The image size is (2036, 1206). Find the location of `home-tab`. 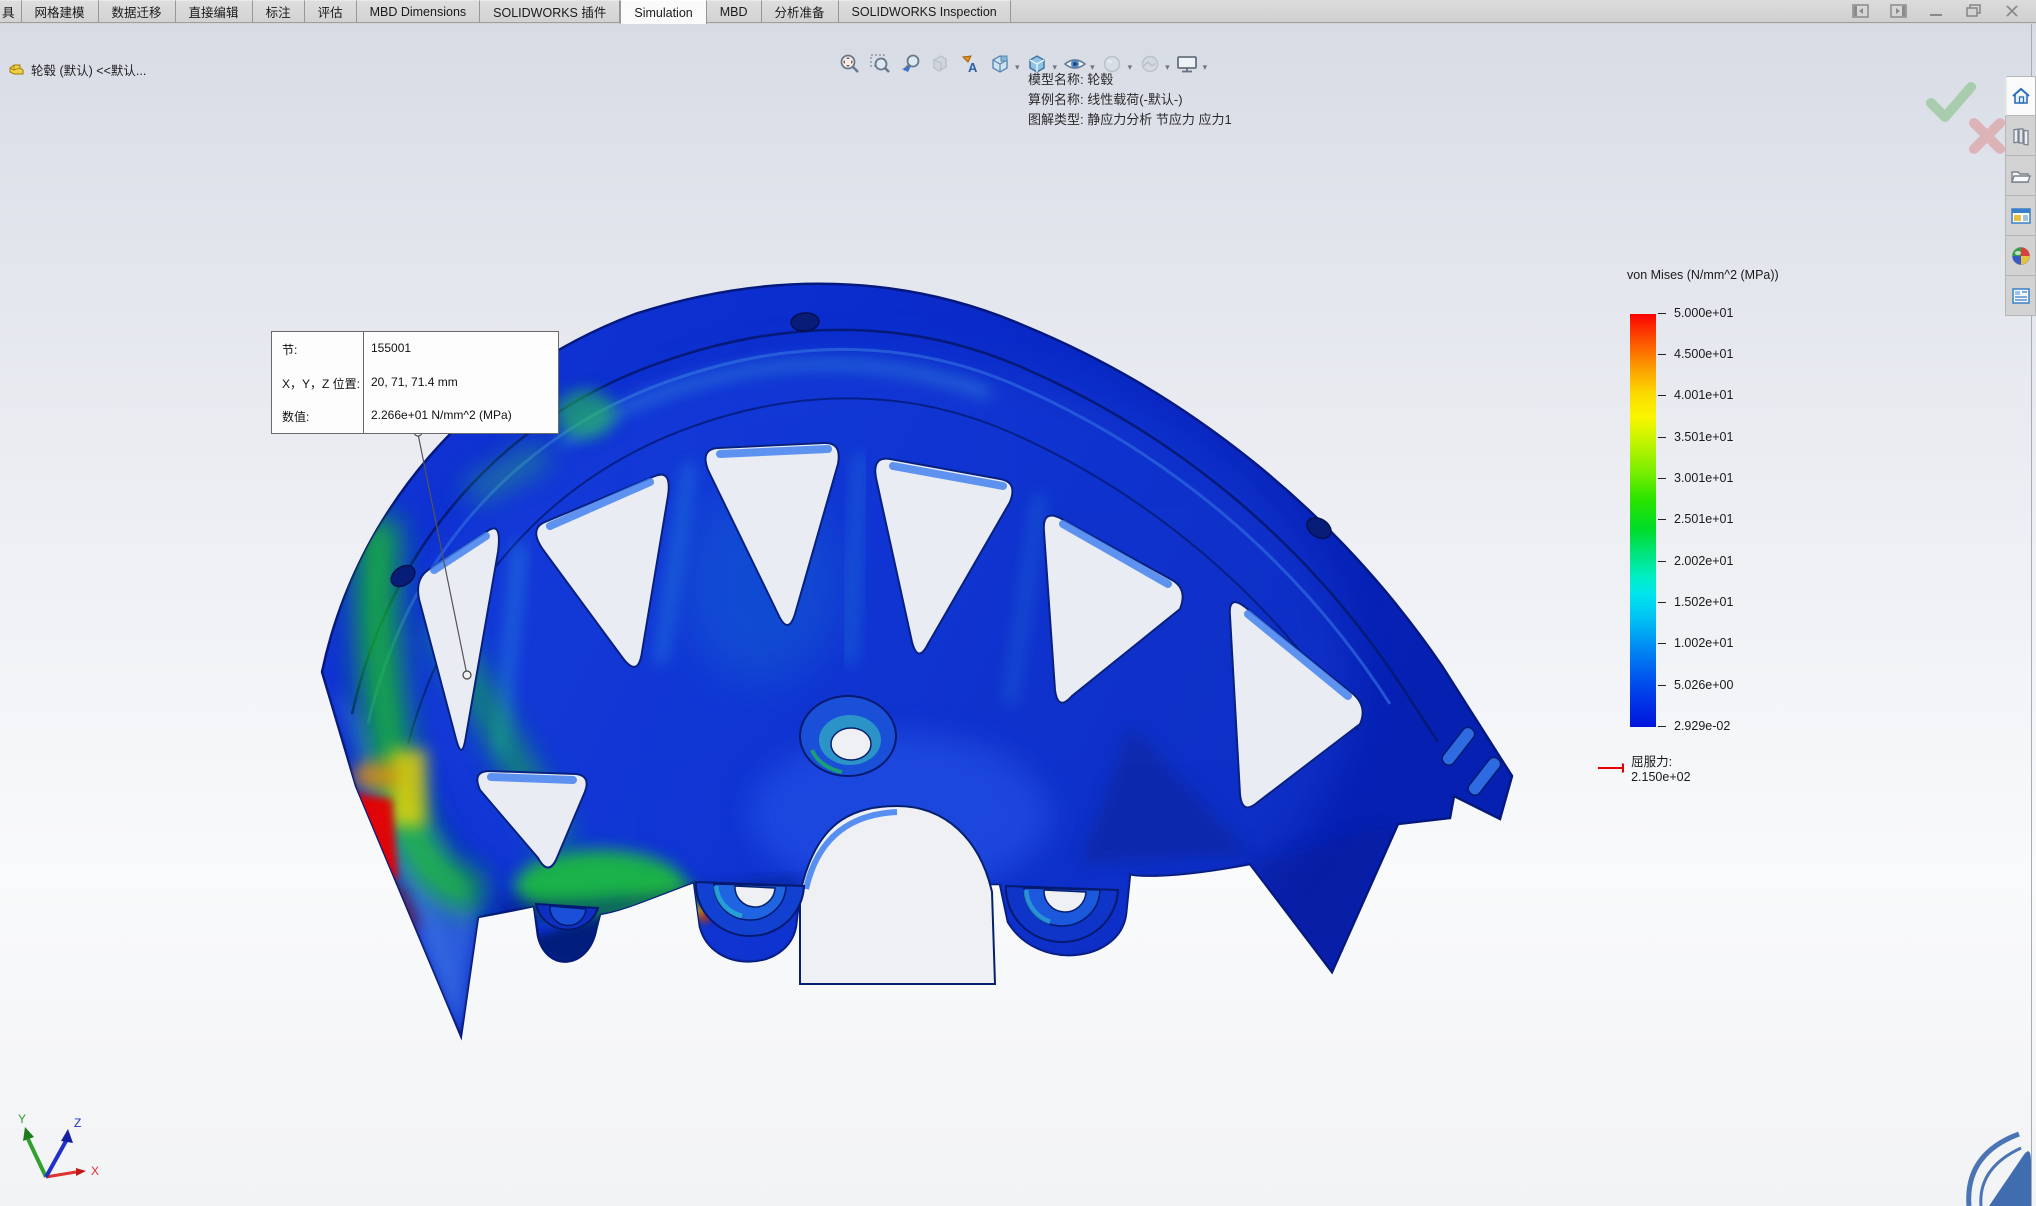

home-tab is located at coordinates (2020, 96).